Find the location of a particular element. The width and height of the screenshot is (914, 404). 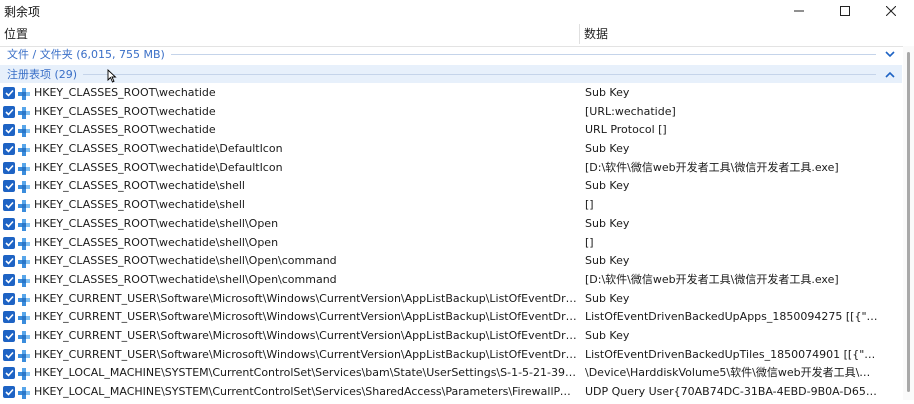

window-title: 剩余项 is located at coordinates (22, 11).